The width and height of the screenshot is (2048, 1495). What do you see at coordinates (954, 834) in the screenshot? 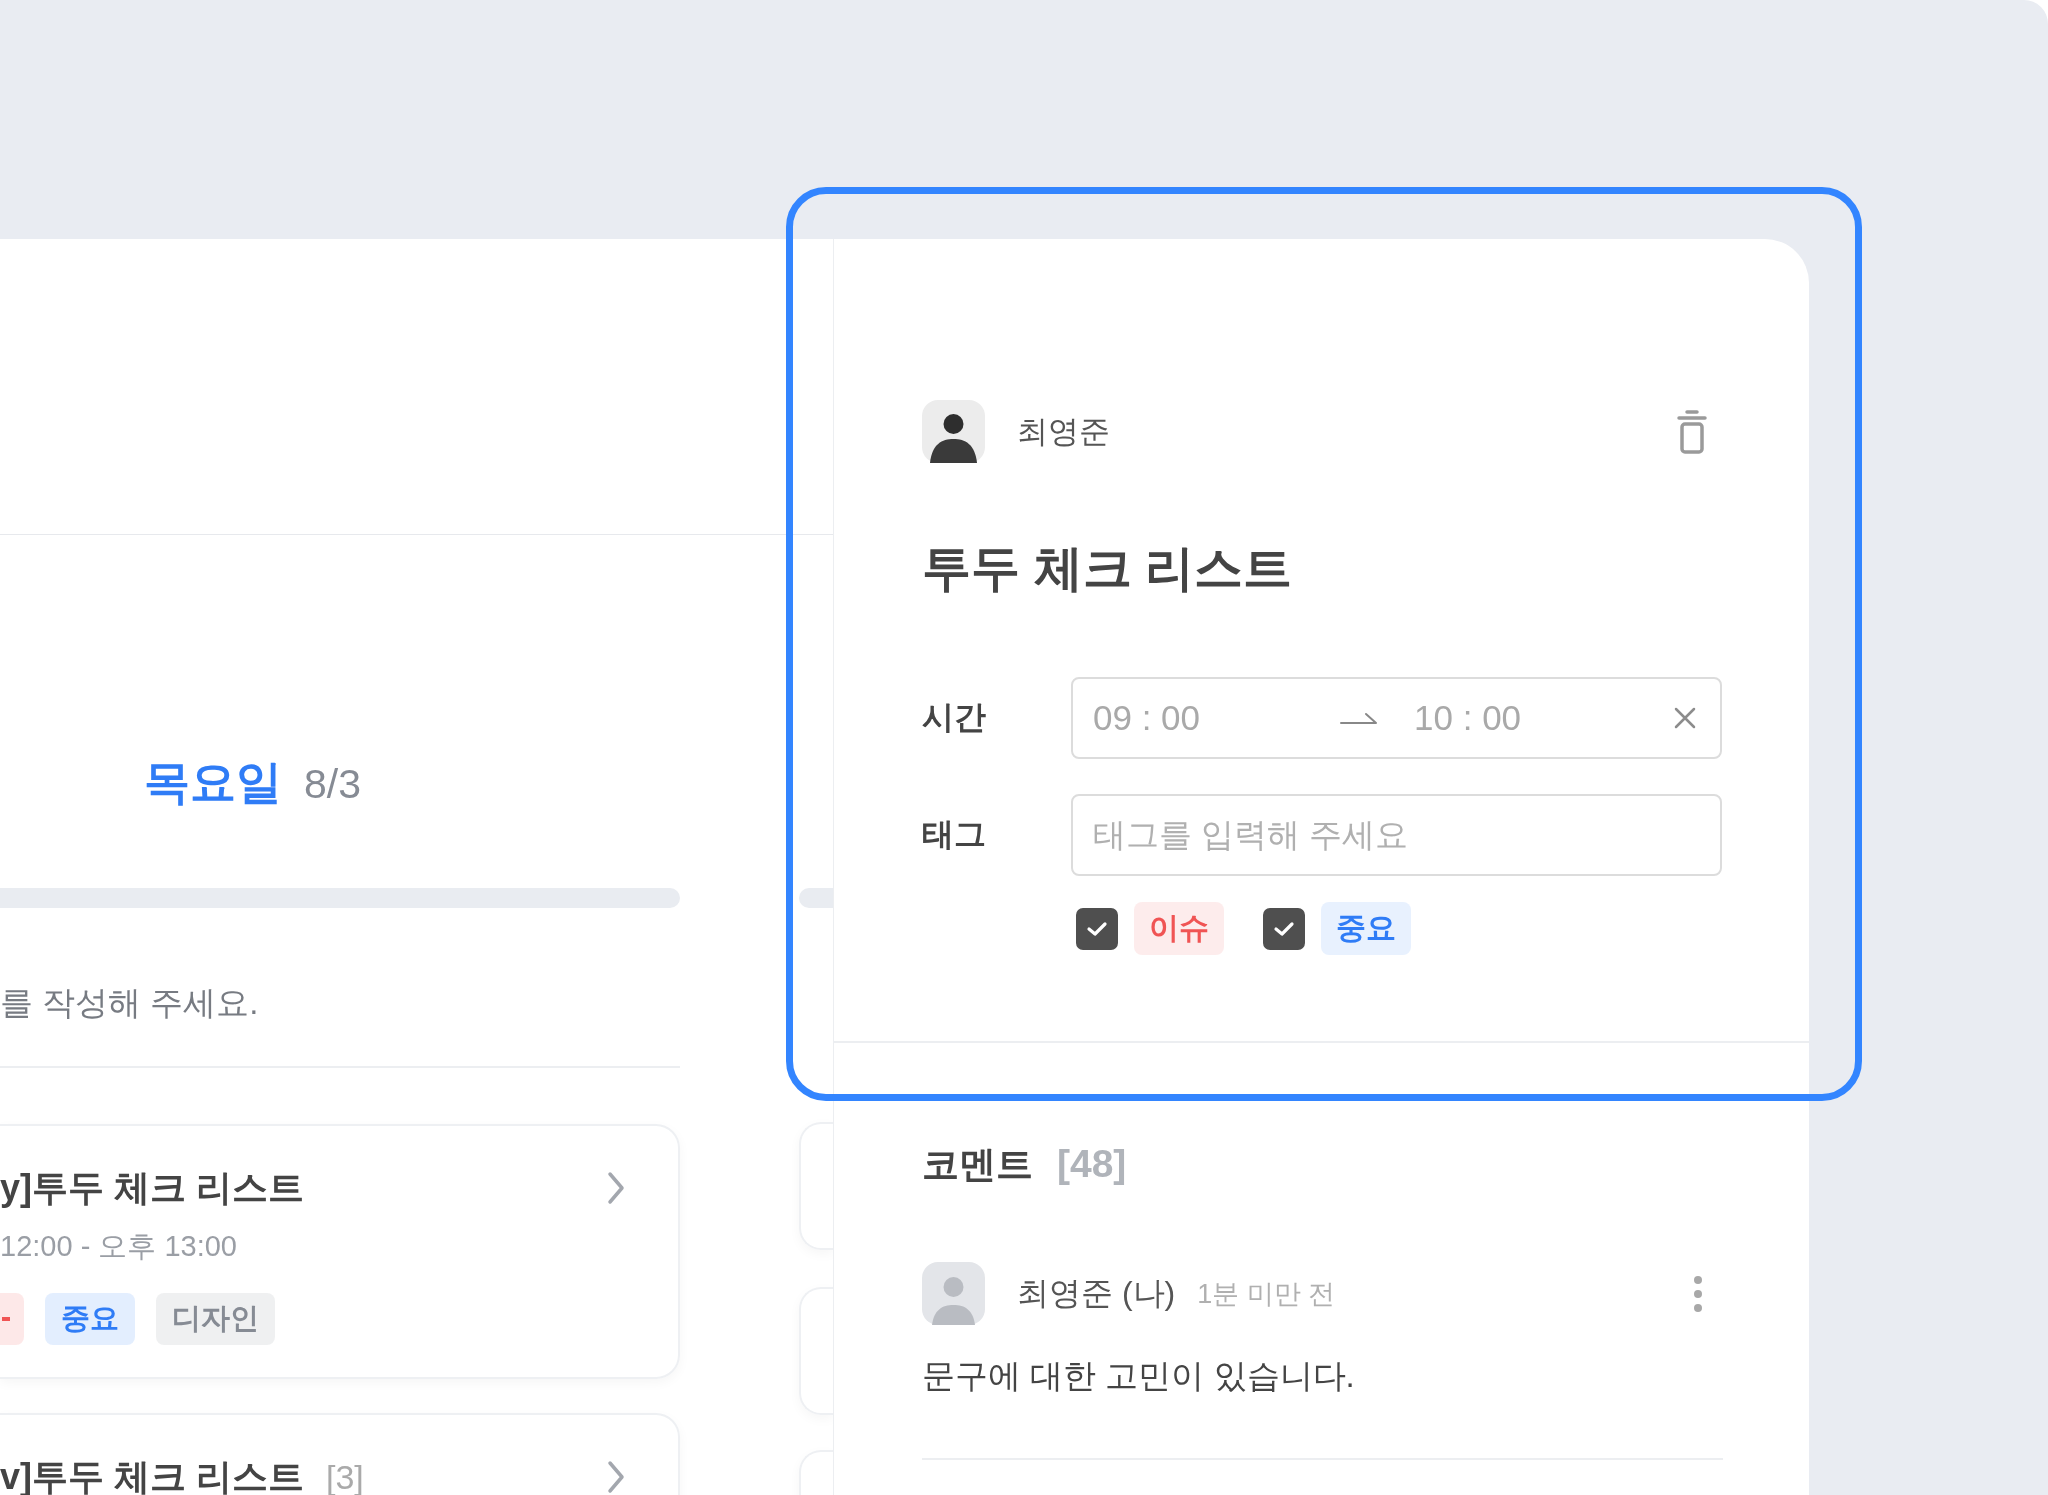
I see `field-label: 태그` at bounding box center [954, 834].